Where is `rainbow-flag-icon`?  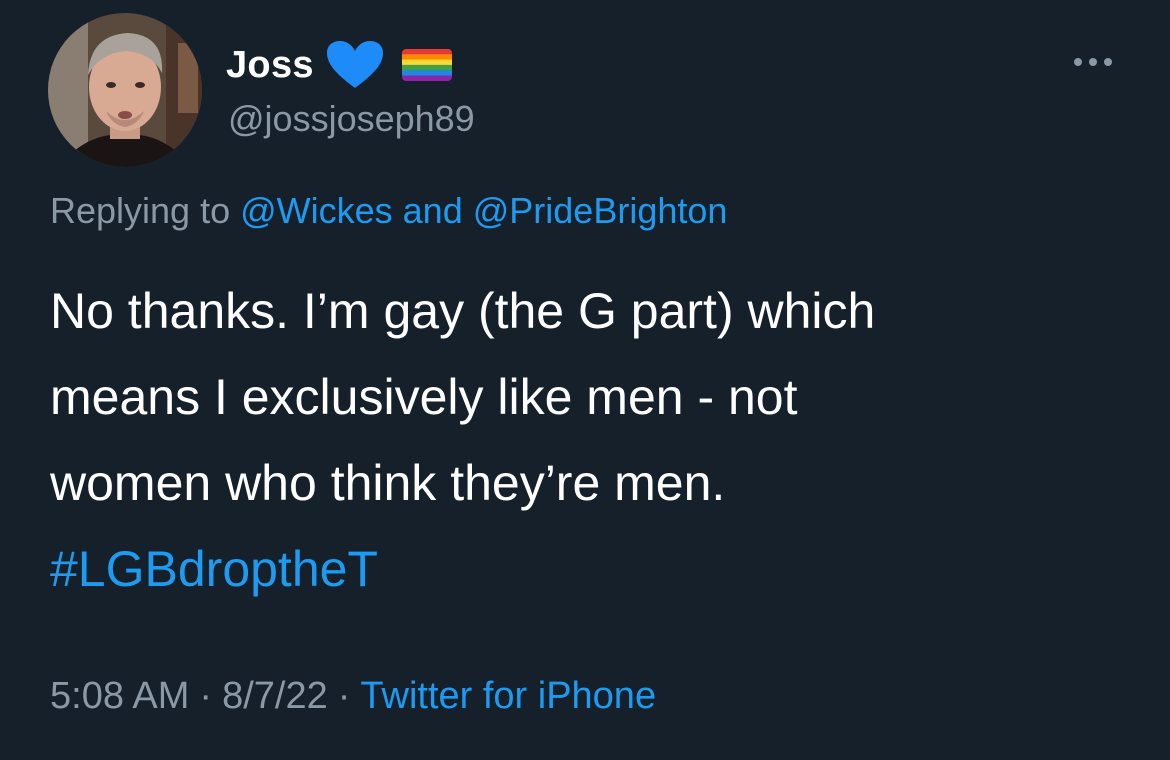 rainbow-flag-icon is located at coordinates (426, 65).